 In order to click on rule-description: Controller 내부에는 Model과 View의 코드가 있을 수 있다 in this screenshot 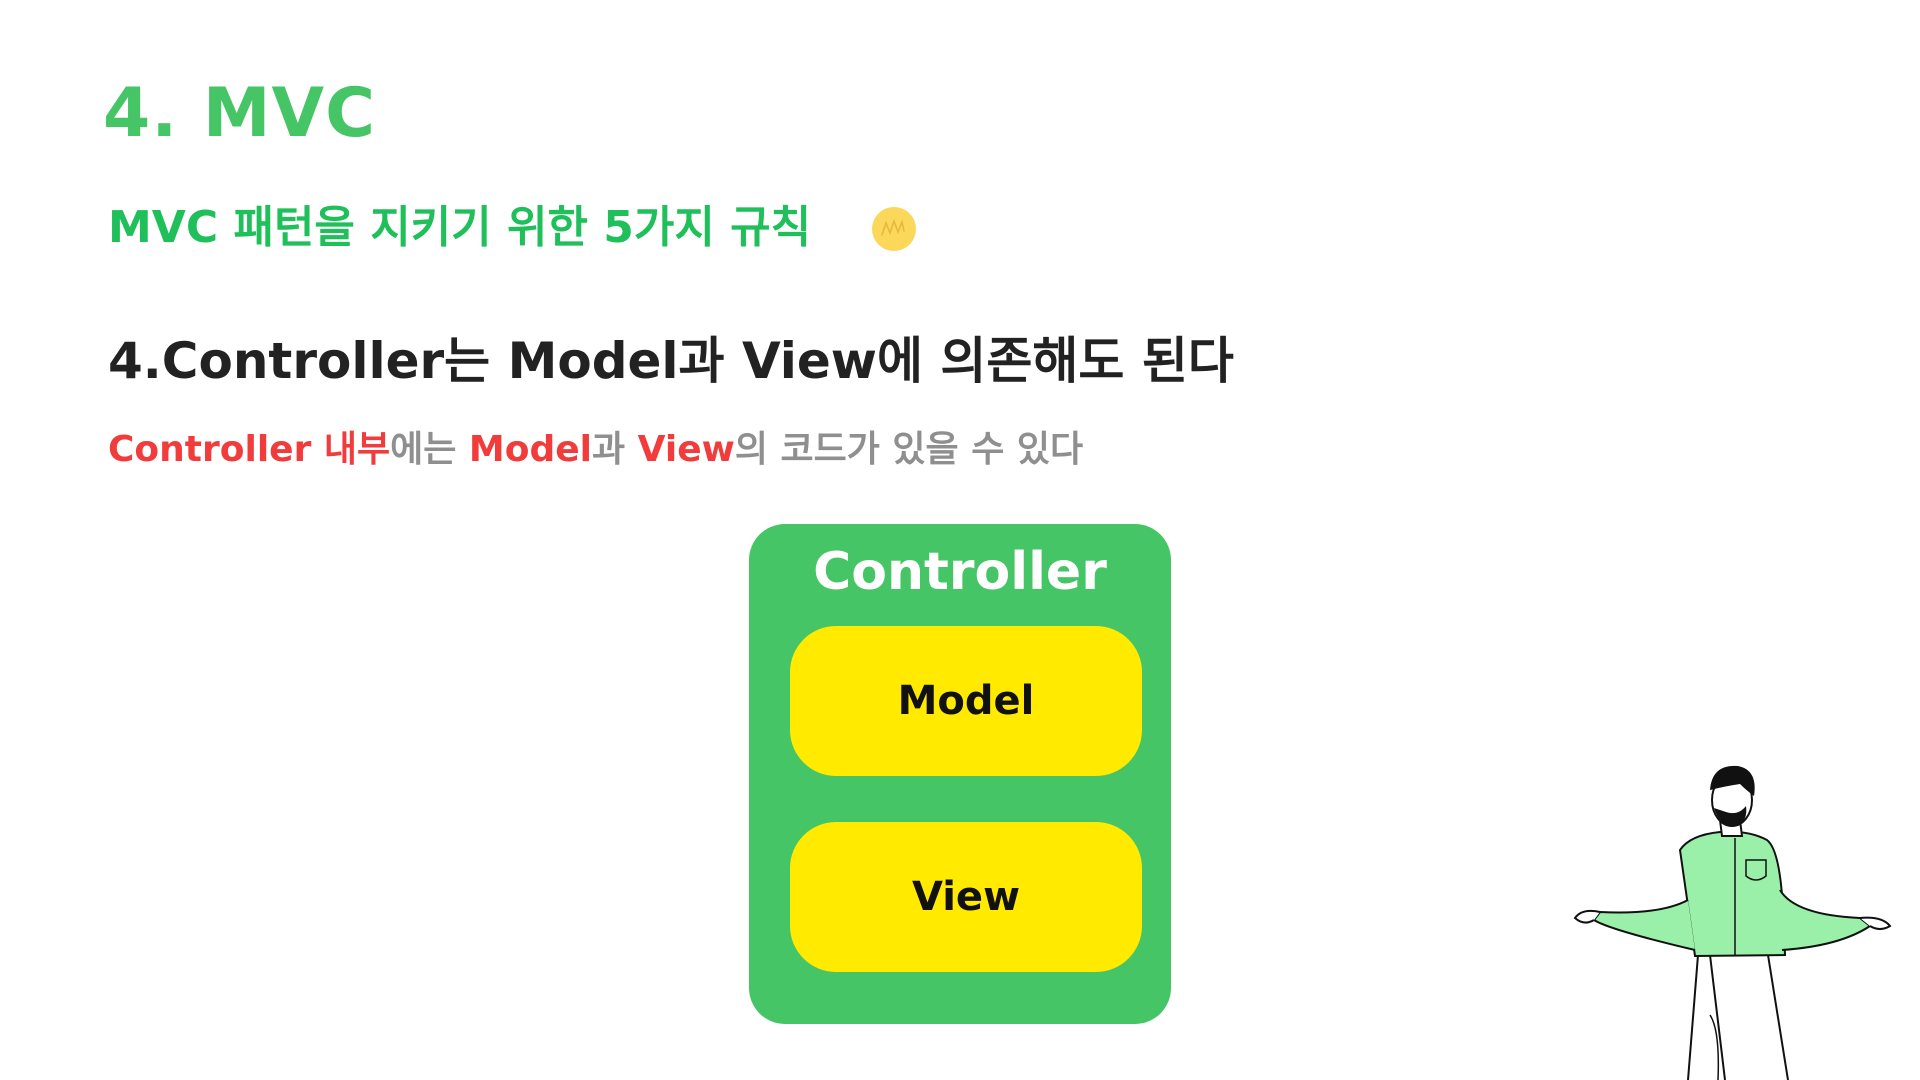, I will do `click(595, 450)`.